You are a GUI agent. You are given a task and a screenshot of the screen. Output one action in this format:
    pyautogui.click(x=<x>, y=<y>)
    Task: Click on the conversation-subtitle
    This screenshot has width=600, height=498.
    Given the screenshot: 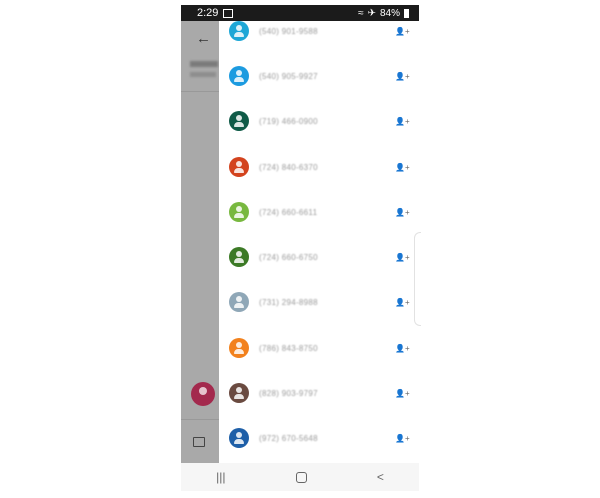 What is the action you would take?
    pyautogui.click(x=203, y=74)
    